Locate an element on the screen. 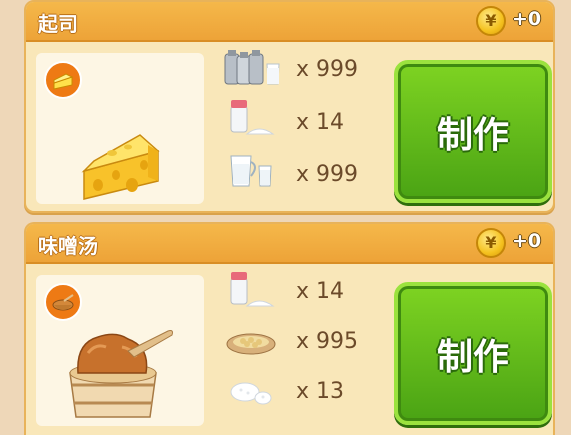 The height and width of the screenshot is (435, 571). recipe-header: 起司 ¥ +0 is located at coordinates (289, 22).